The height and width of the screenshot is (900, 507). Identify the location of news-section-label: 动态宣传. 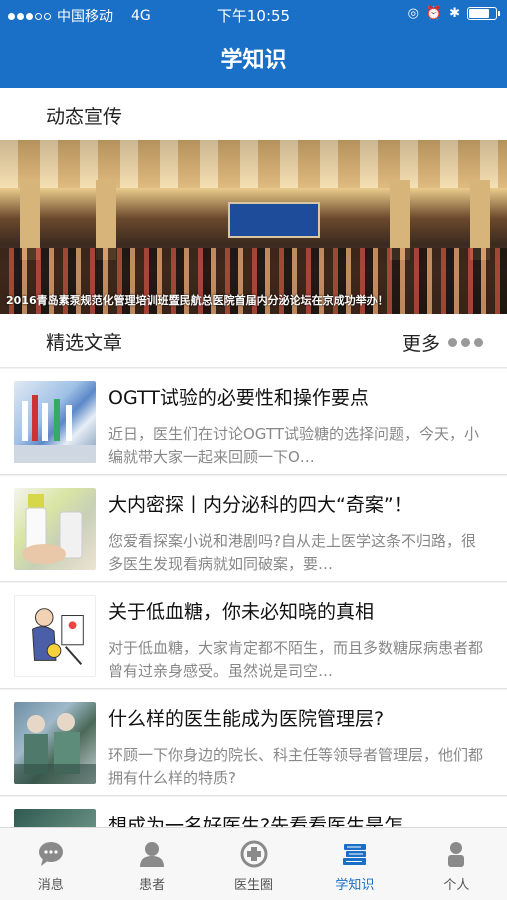
(84, 117).